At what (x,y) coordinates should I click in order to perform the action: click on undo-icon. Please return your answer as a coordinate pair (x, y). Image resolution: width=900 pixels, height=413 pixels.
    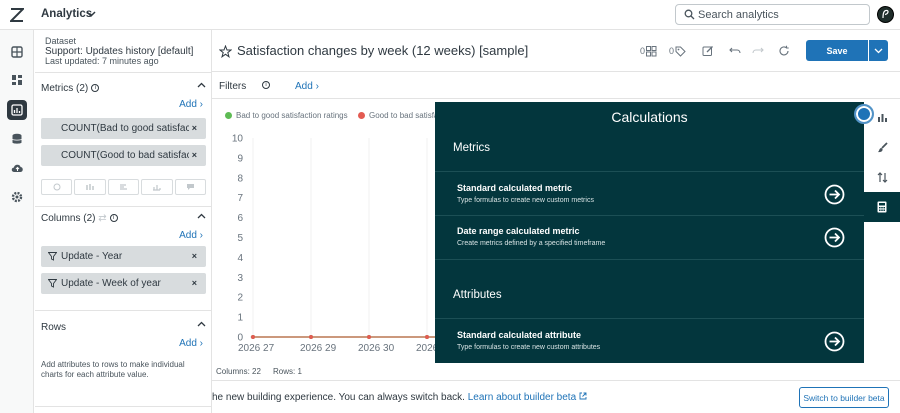
    Looking at the image, I should click on (735, 51).